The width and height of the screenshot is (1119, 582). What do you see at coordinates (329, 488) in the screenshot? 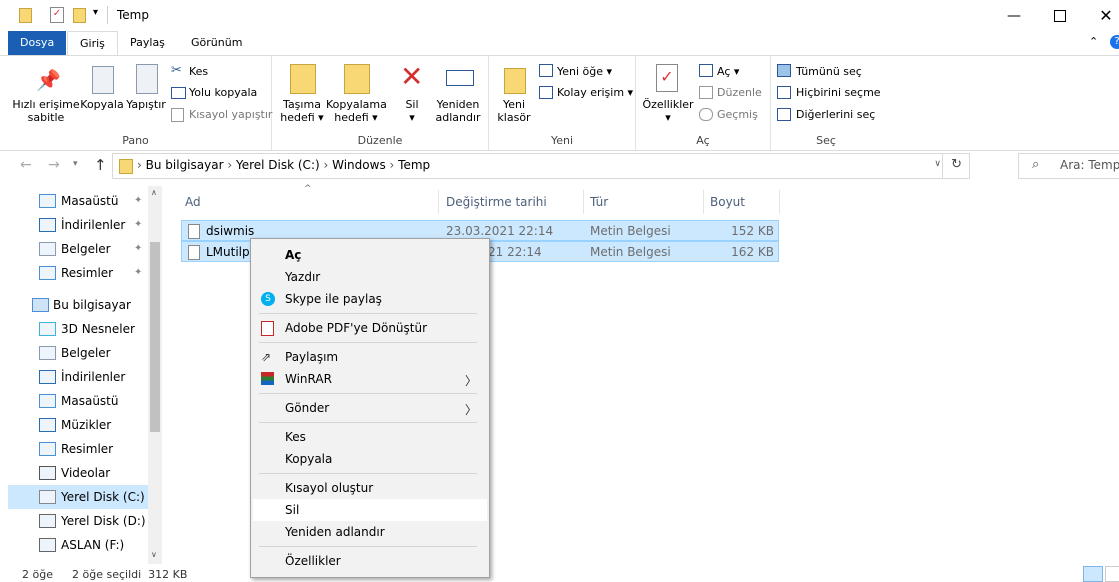
I see `menu-item-label: Kısayol oluştur` at bounding box center [329, 488].